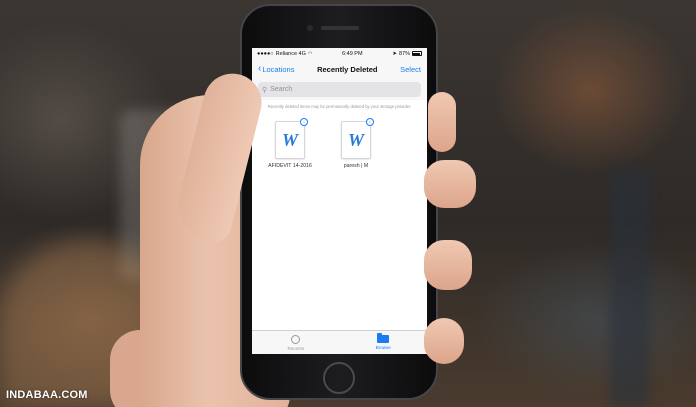 This screenshot has height=407, width=696. What do you see at coordinates (310, 28) in the screenshot?
I see `front-camera` at bounding box center [310, 28].